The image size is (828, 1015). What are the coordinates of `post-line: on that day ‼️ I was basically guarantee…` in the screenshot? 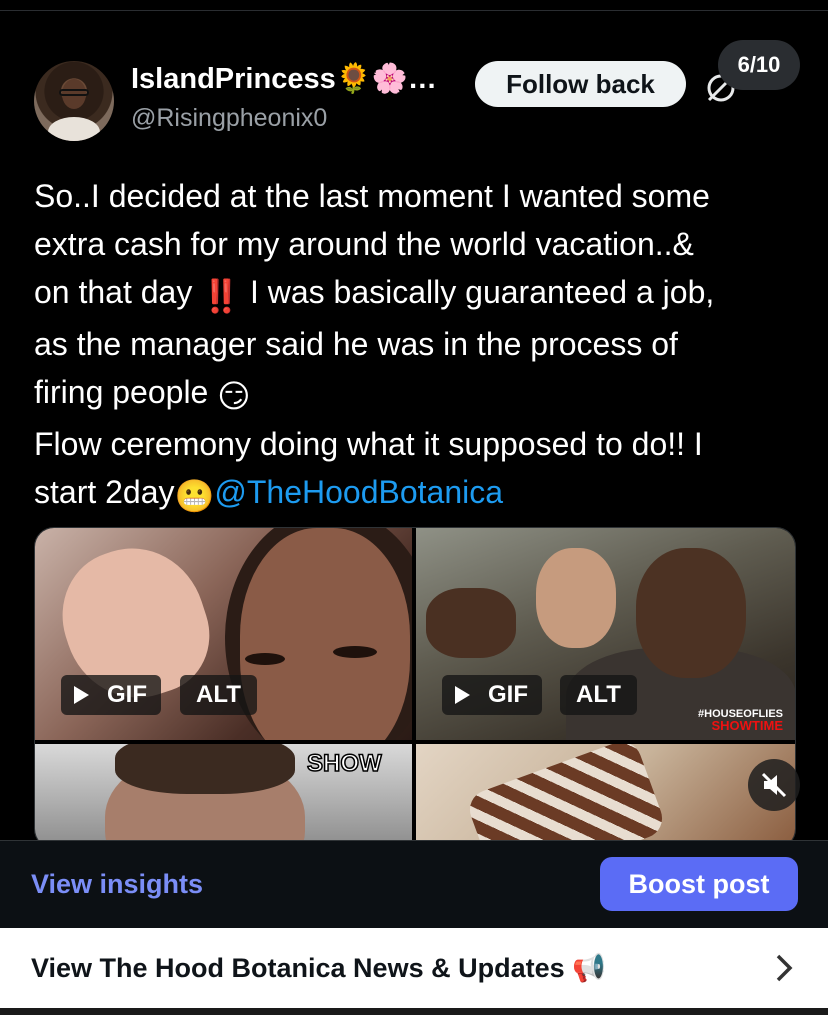 It's located at (419, 294).